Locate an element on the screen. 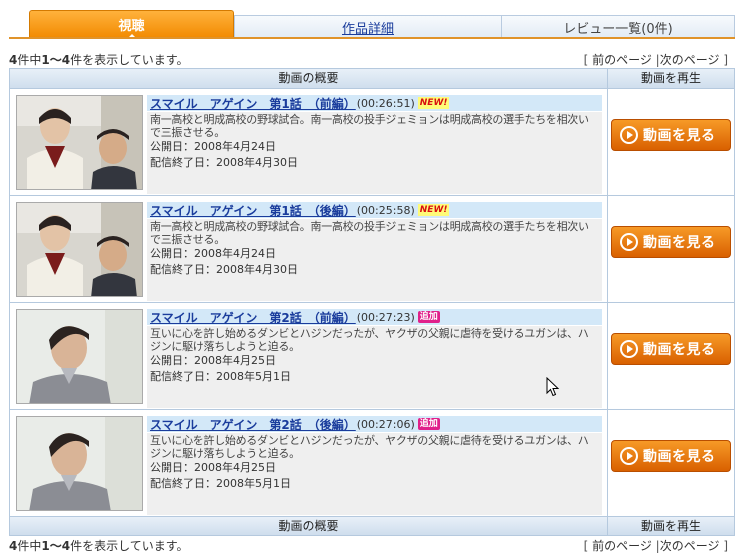 The image size is (740, 558). tab-reviews: レビュー一覧(0件) is located at coordinates (618, 26).